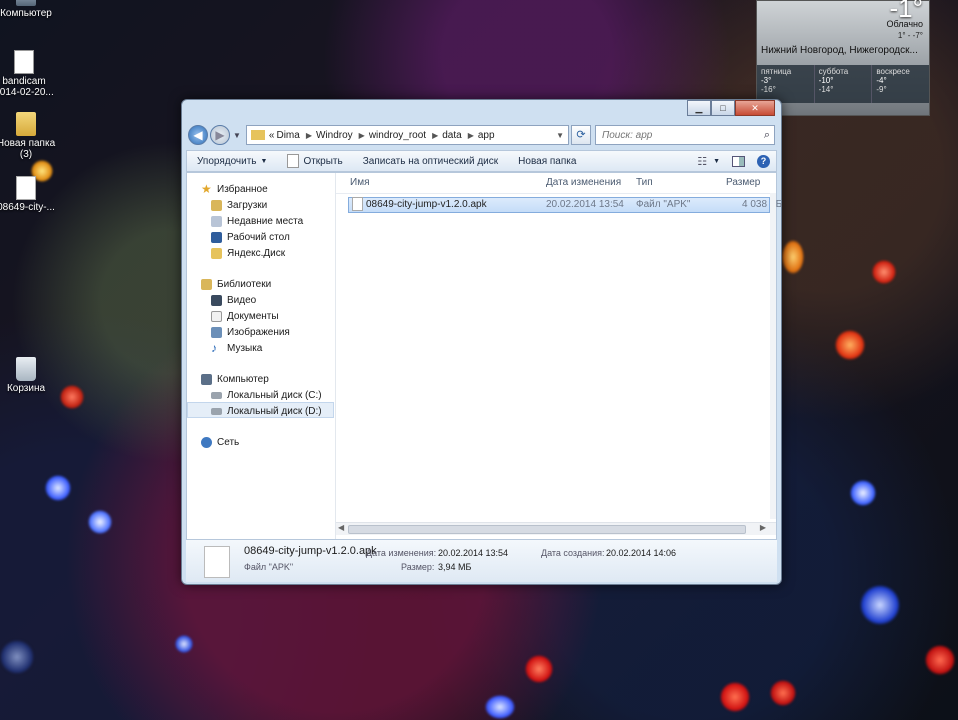 The image size is (958, 720). Describe the element at coordinates (236, 348) in the screenshot. I see `nav-music: ♪ Музыка` at that location.